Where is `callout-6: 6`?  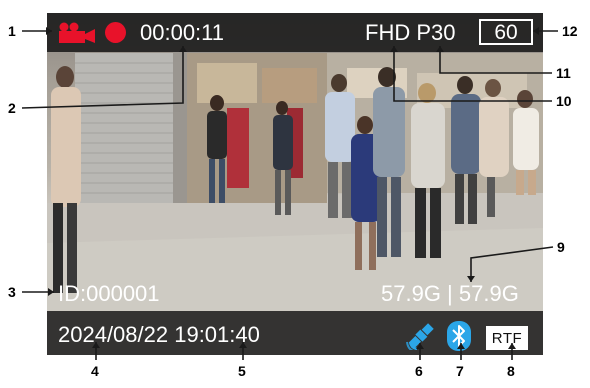
callout-6: 6 is located at coordinates (419, 371).